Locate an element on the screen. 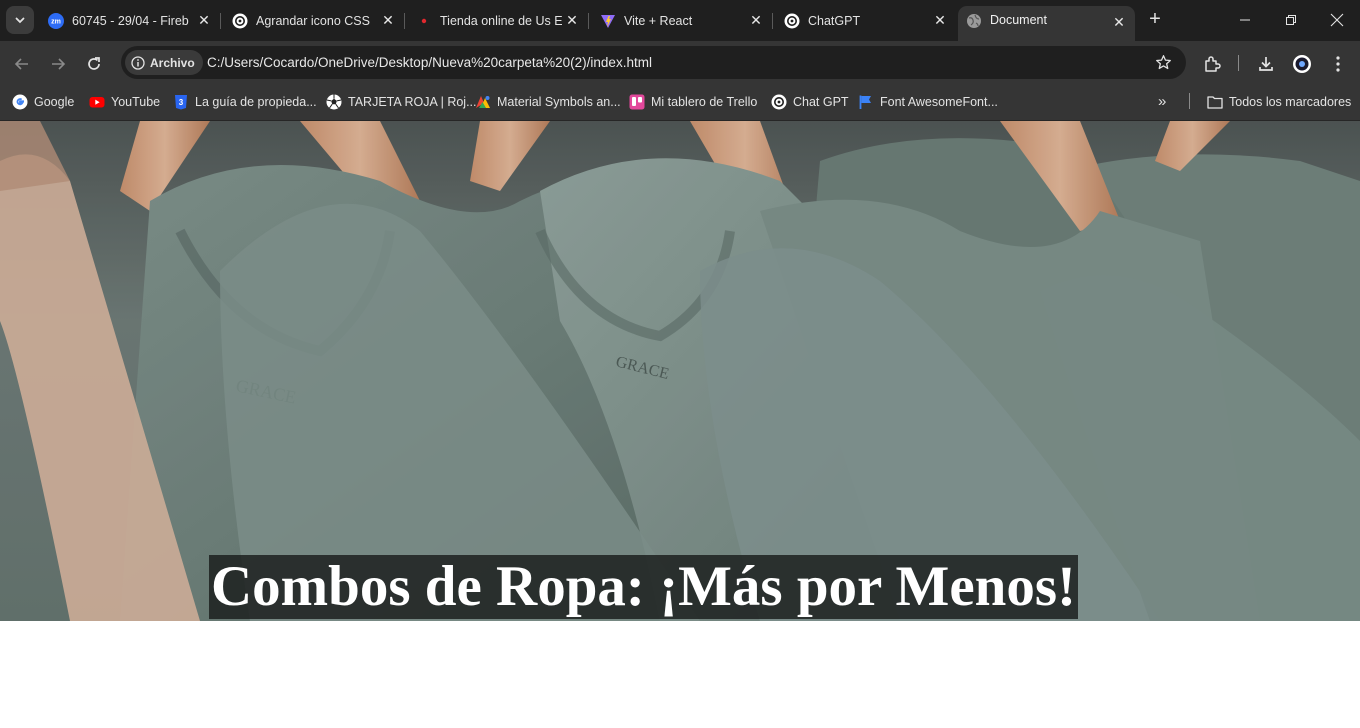  reload-button is located at coordinates (94, 64).